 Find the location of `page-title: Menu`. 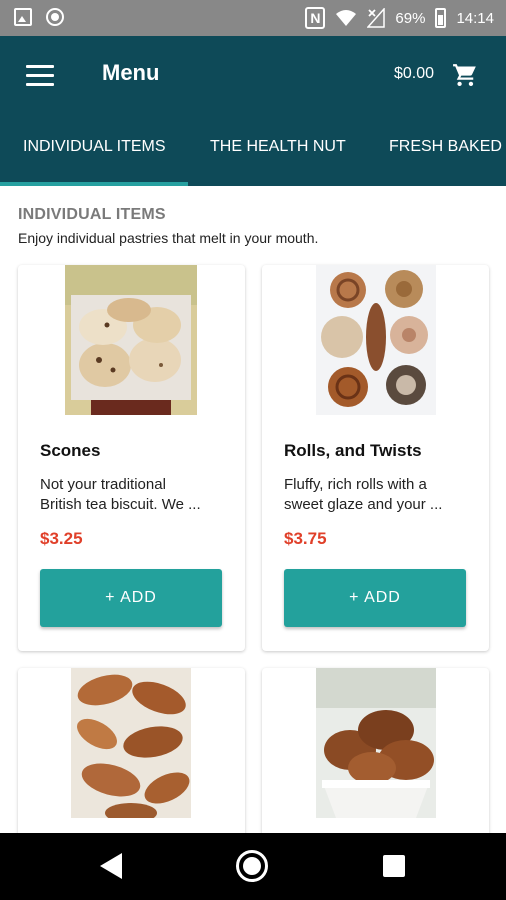

page-title: Menu is located at coordinates (131, 72).